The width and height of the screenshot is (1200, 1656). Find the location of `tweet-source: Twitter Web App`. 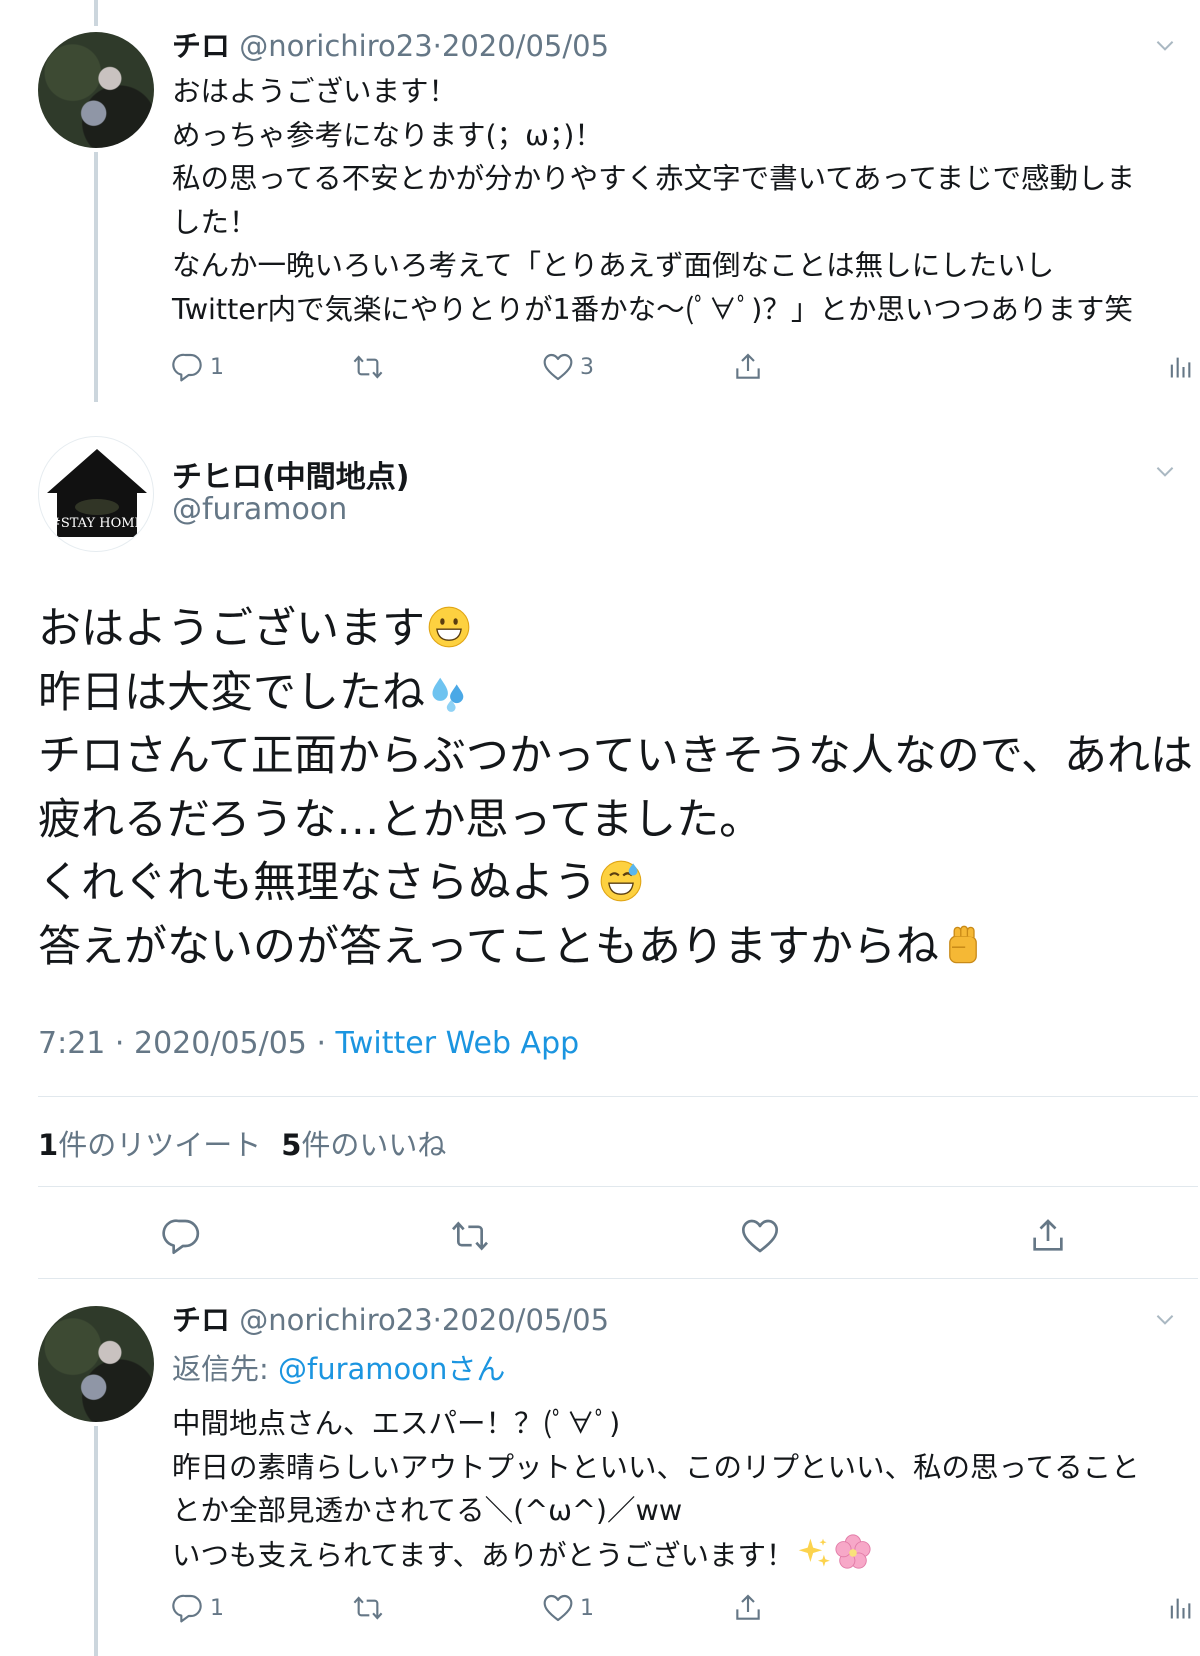

tweet-source: Twitter Web App is located at coordinates (458, 1043).